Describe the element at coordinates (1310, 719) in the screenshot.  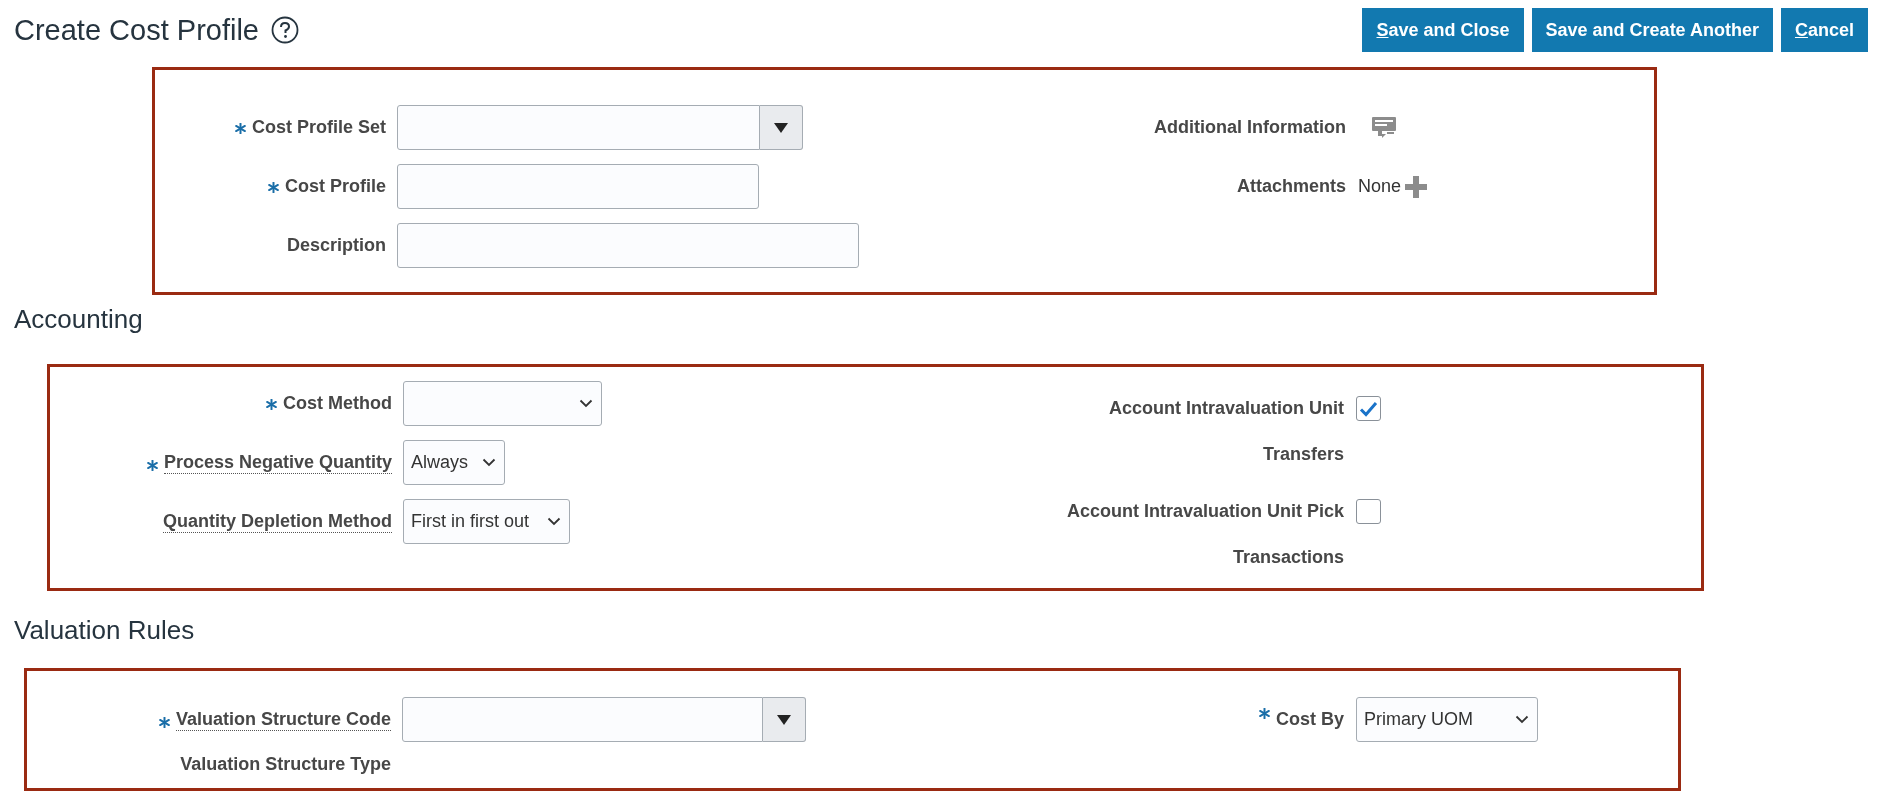
I see `field-label: Cost By` at that location.